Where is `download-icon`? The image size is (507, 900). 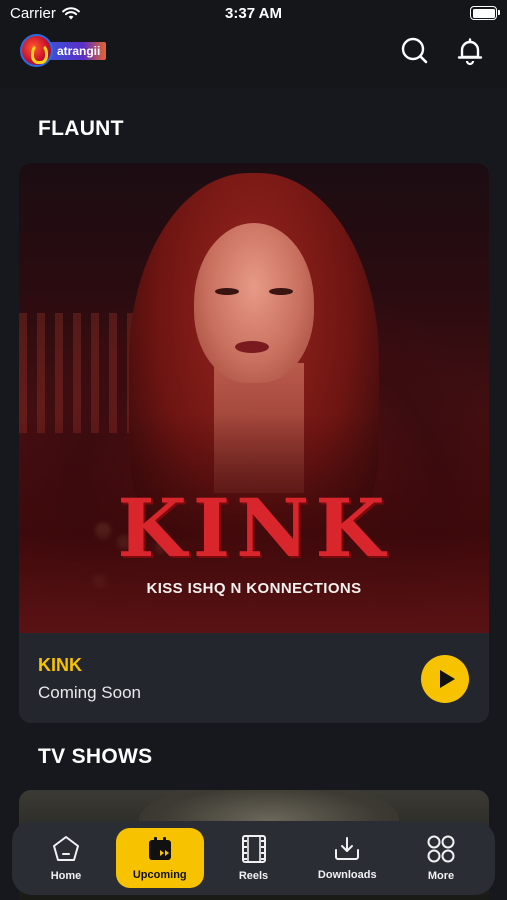 download-icon is located at coordinates (347, 848).